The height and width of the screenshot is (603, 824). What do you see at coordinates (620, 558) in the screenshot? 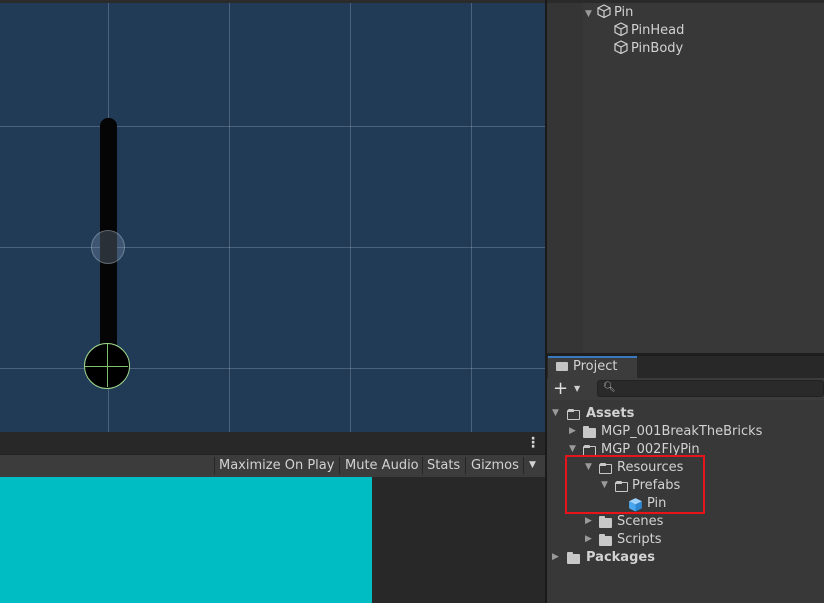
I see `tree-item-packages: Packages` at bounding box center [620, 558].